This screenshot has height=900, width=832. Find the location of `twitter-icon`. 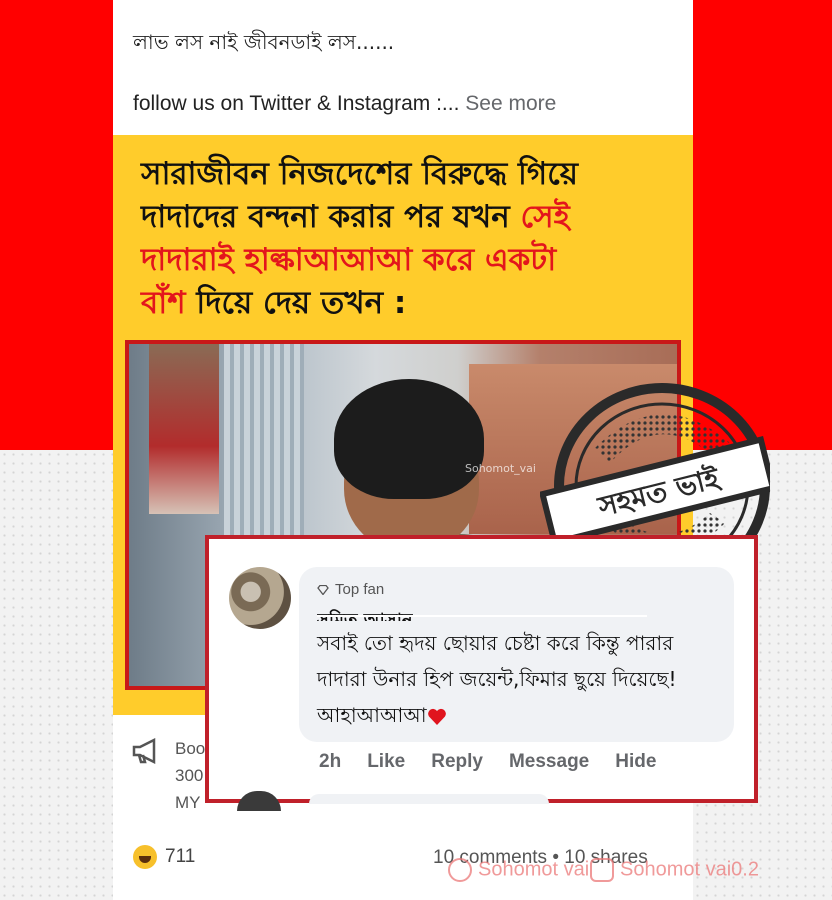

twitter-icon is located at coordinates (460, 870).